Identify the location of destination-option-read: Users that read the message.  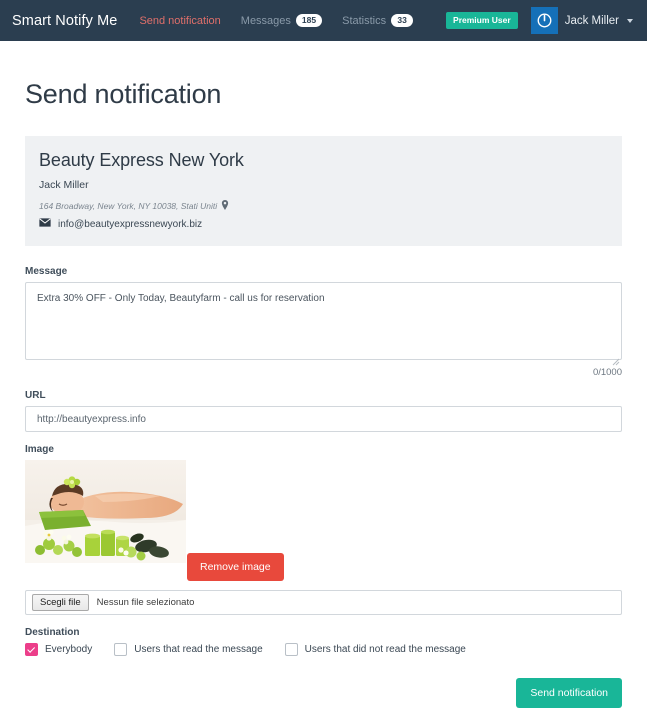
(188, 649).